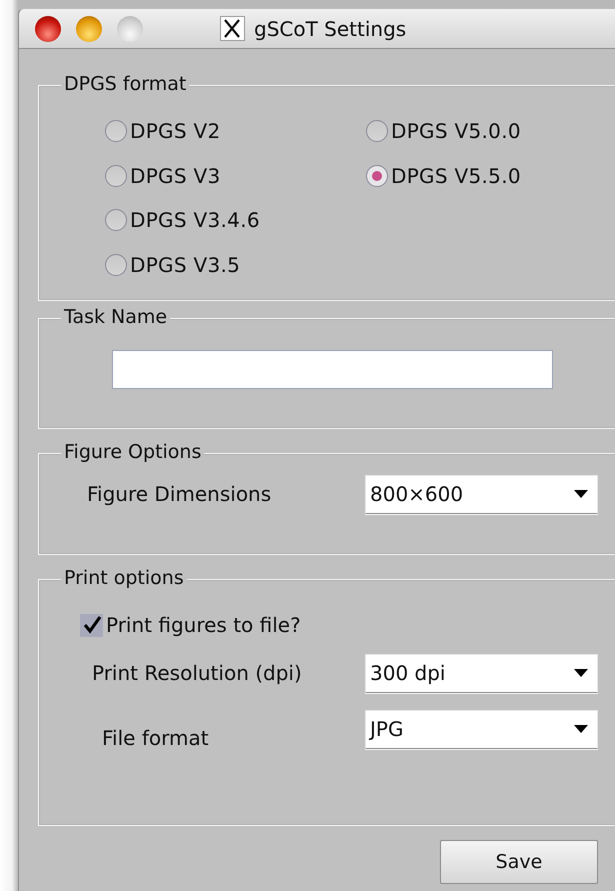 Image resolution: width=615 pixels, height=891 pixels. What do you see at coordinates (91, 625) in the screenshot?
I see `checkbox` at bounding box center [91, 625].